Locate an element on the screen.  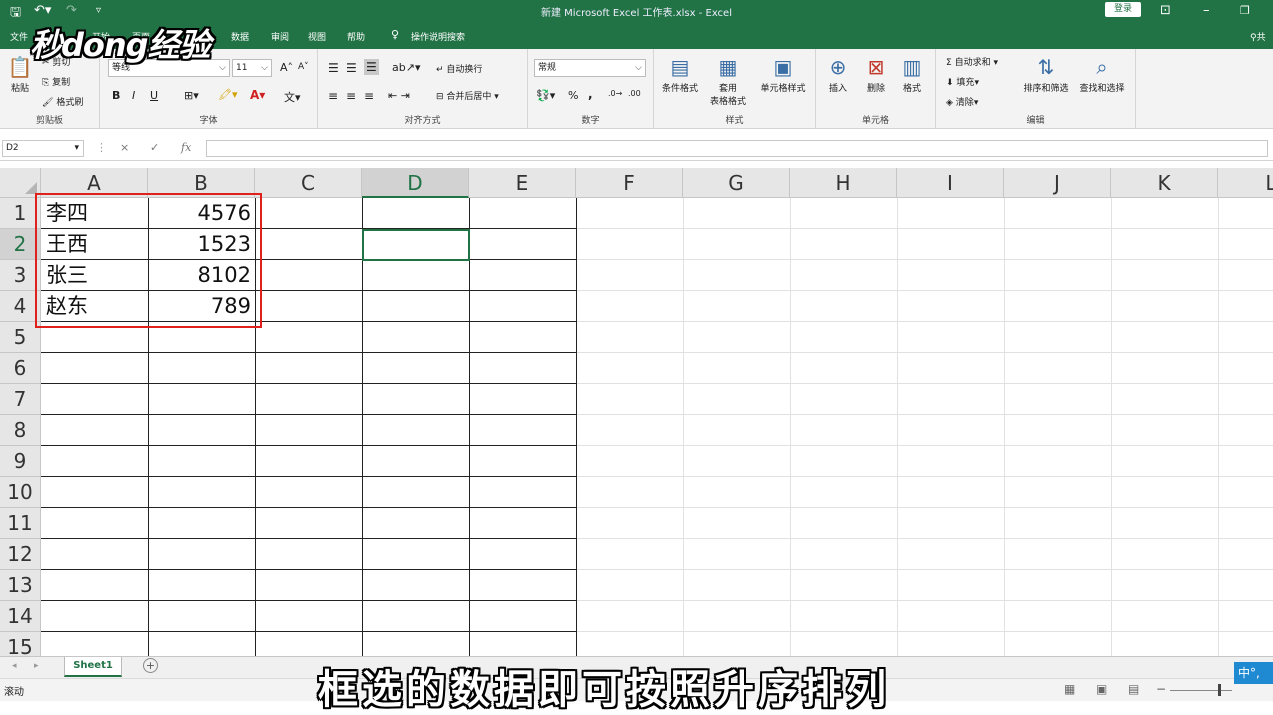
formula-input is located at coordinates (737, 148).